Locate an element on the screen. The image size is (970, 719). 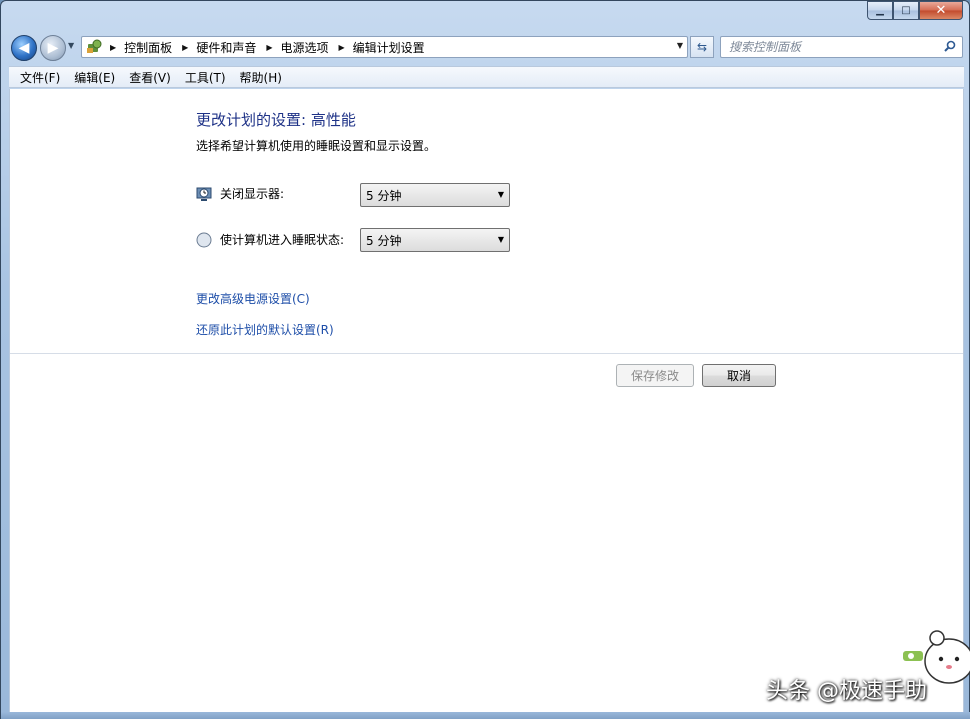
page-title: 更改计划的设置: 高性能 is located at coordinates (276, 120).